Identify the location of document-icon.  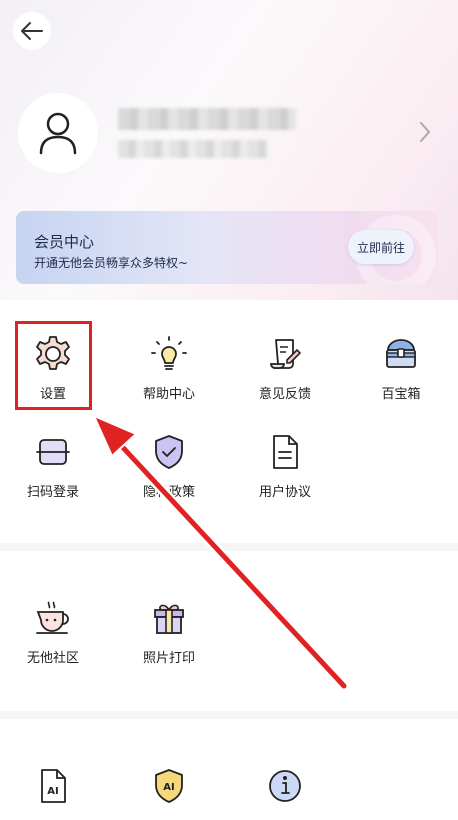
(285, 452).